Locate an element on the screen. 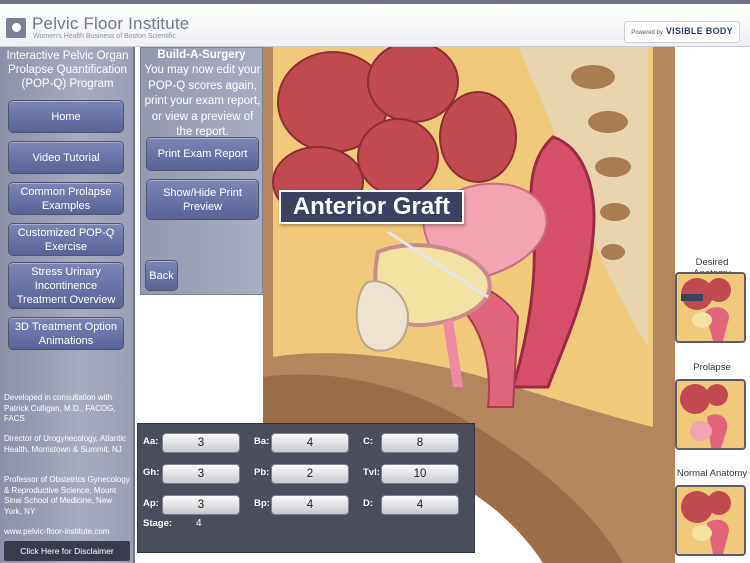 This screenshot has width=750, height=563. anterior-graft-label: Anterior Graft is located at coordinates (371, 207).